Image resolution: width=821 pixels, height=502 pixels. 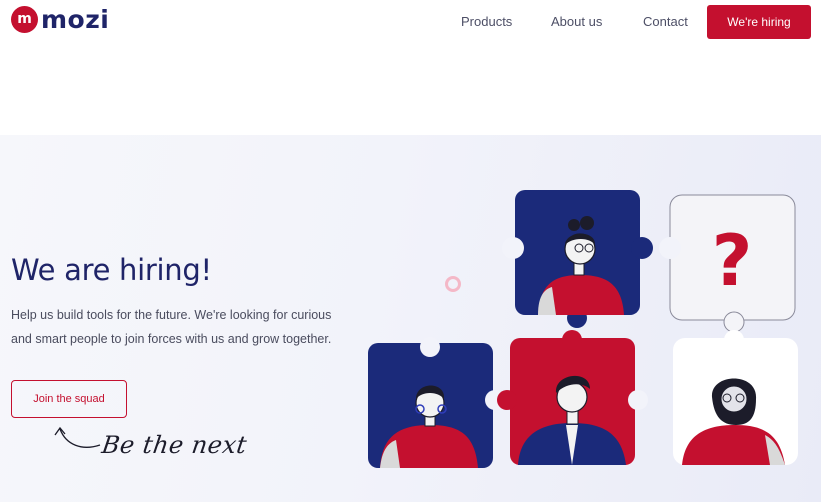 I want to click on question-mark: ?, so click(x=732, y=261).